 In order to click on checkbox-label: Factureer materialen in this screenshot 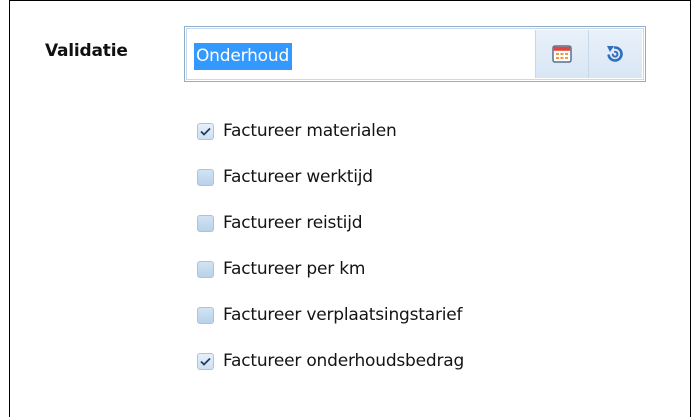, I will do `click(310, 131)`.